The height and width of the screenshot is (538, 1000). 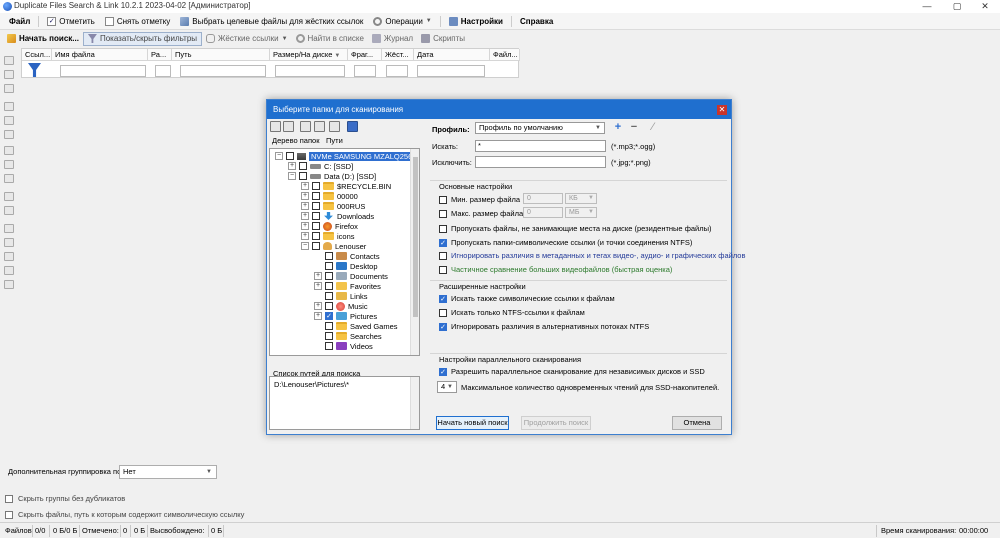 I want to click on menu-file: Файл, so click(x=19, y=21).